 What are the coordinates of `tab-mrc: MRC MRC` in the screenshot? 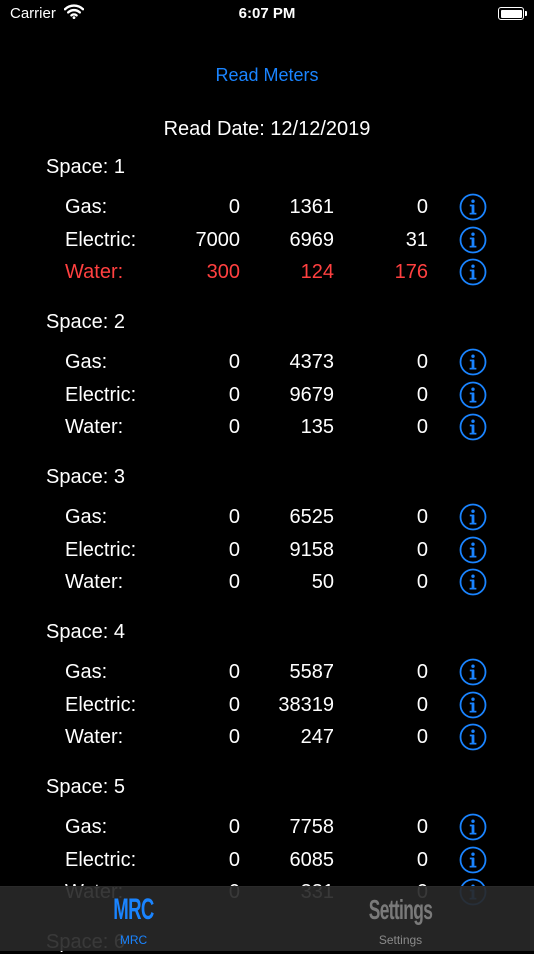 It's located at (133, 919).